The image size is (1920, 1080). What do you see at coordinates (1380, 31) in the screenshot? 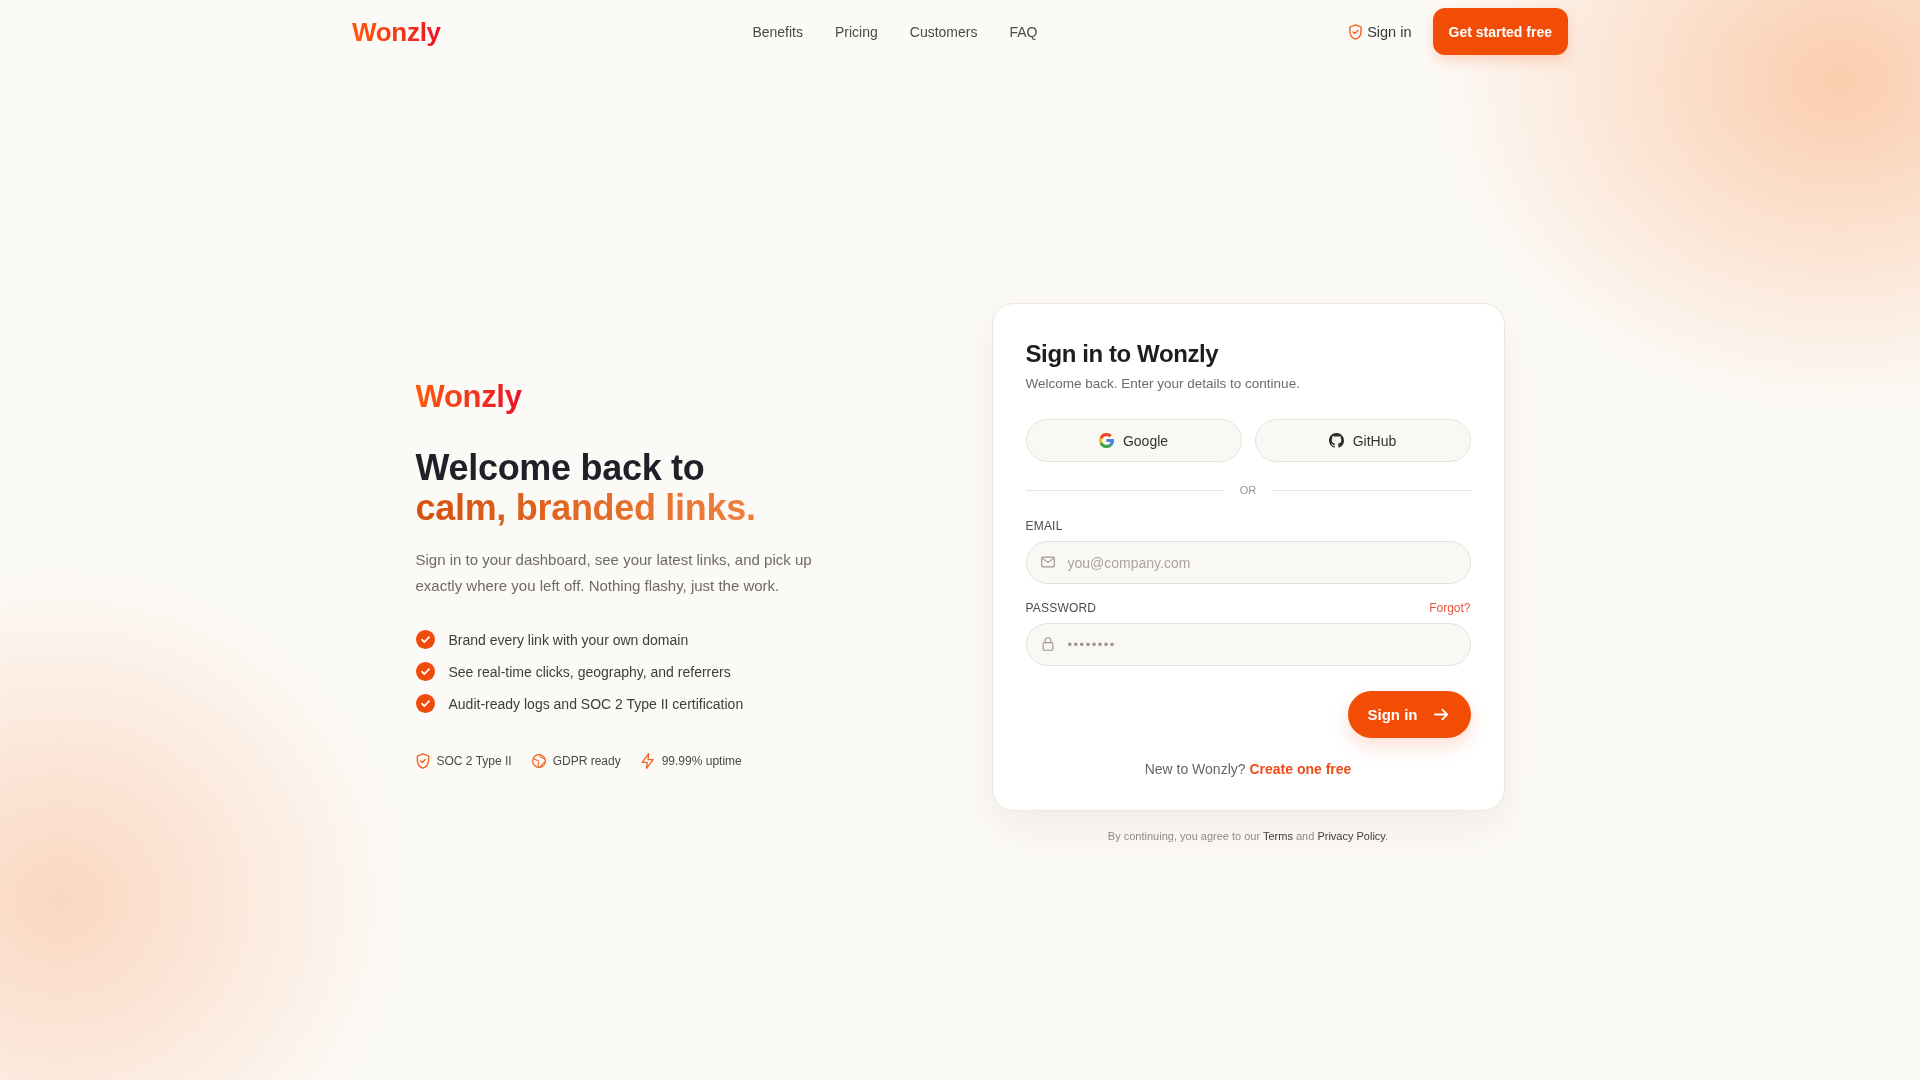
I see `sign-in-link: Sign in` at bounding box center [1380, 31].